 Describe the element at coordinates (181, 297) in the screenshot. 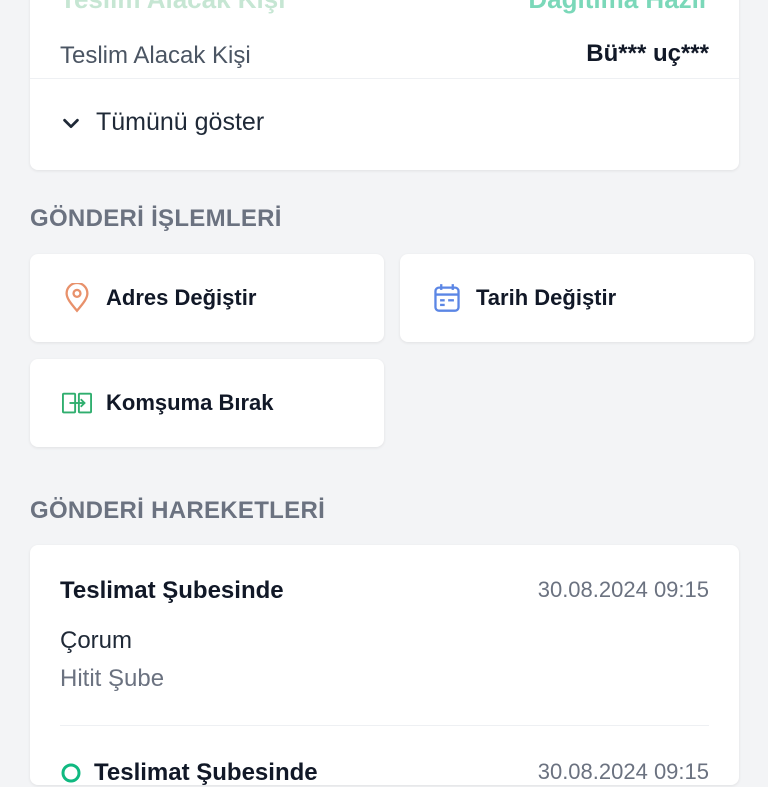

I see `change-address-label: Adres Değiştir` at that location.